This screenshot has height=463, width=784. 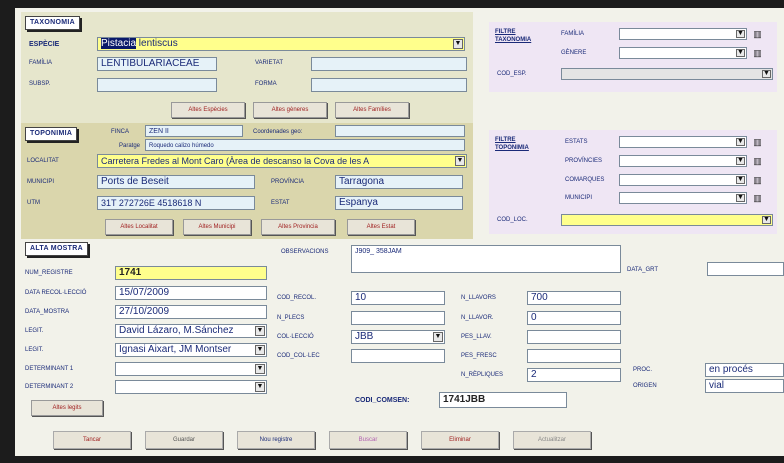 I want to click on cod-loc-select: ▼, so click(x=667, y=220).